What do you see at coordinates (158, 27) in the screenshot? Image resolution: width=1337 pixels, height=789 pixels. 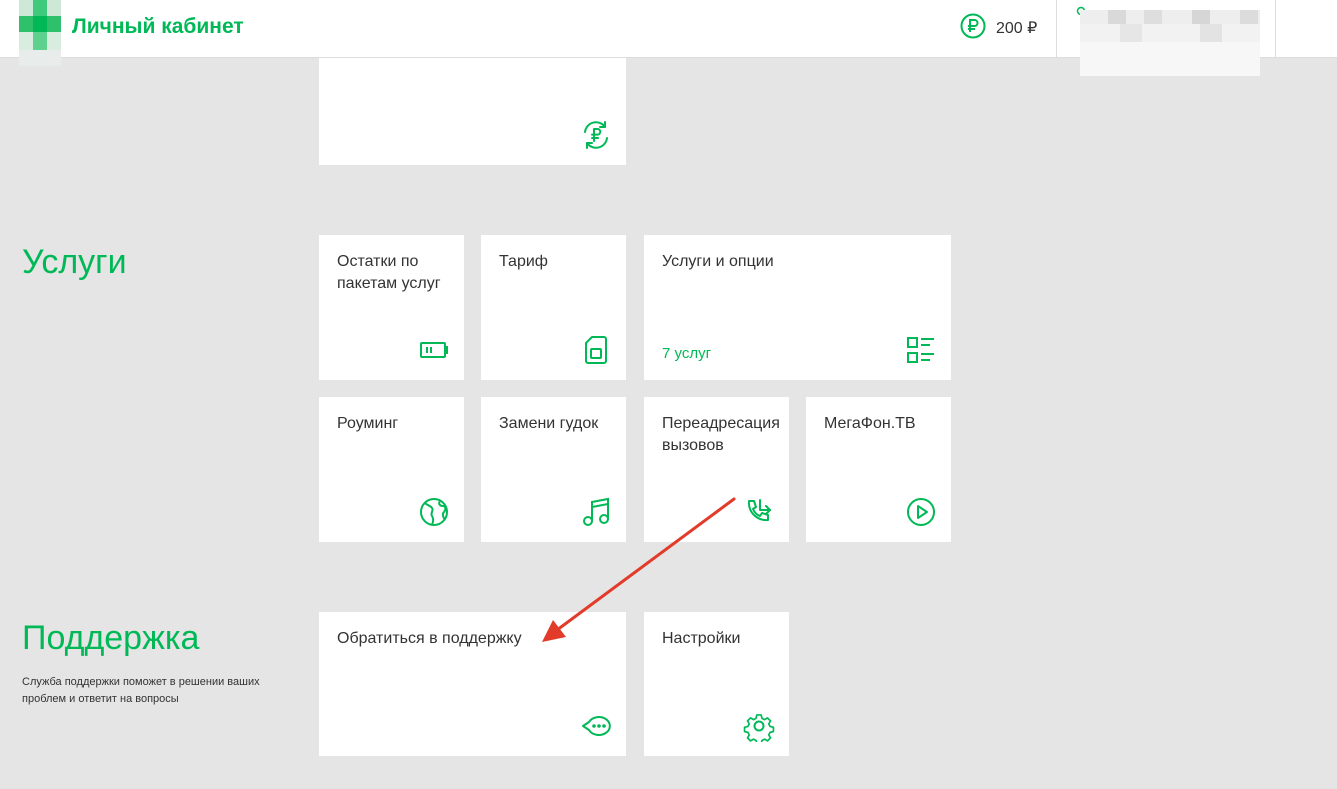 I see `app-title: Личный кабинет` at bounding box center [158, 27].